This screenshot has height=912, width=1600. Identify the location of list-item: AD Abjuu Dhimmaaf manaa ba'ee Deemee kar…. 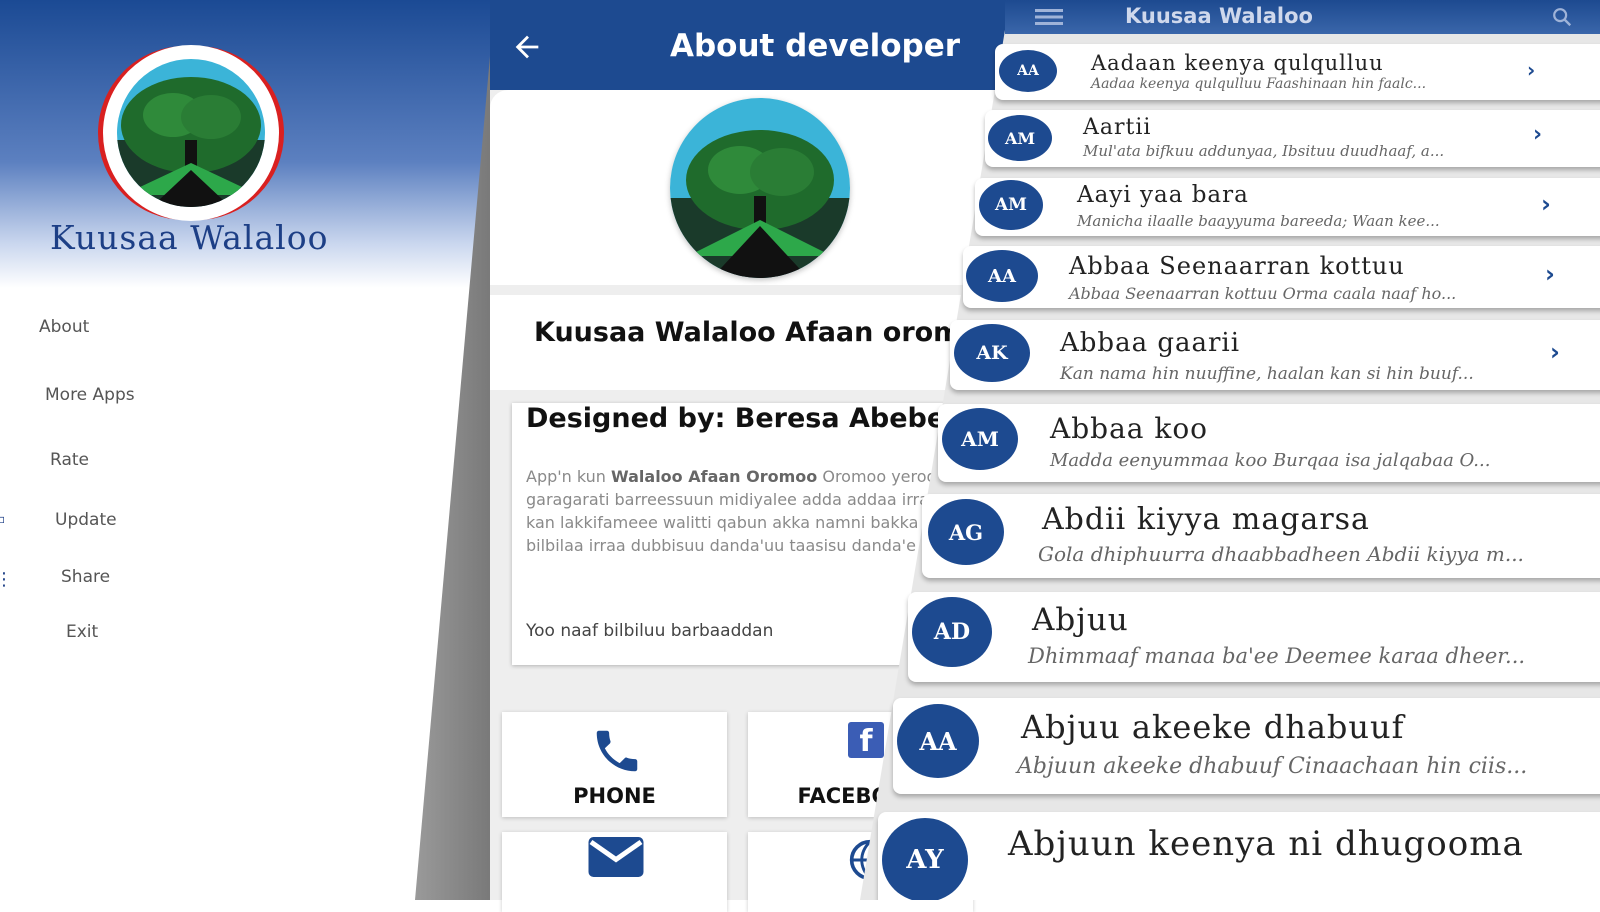
(1254, 637).